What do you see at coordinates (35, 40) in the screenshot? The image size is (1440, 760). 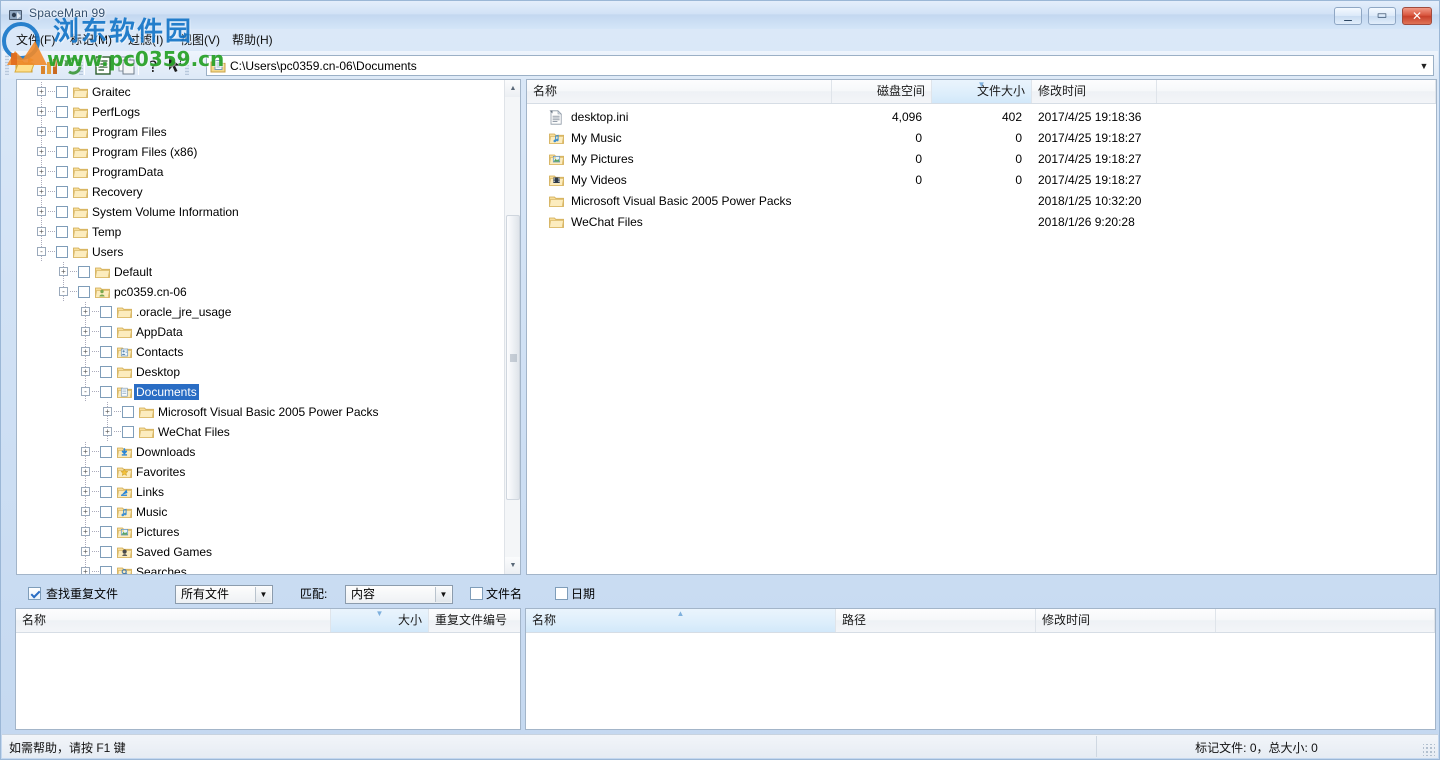 I see `menu-file: 文件(F)` at bounding box center [35, 40].